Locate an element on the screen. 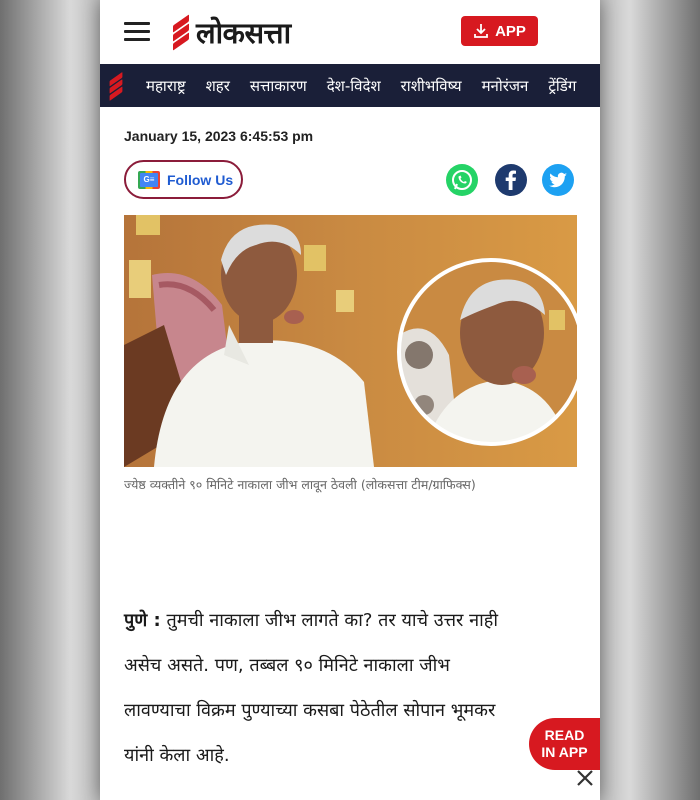 The image size is (700, 800). follow-us-button: Follow Us is located at coordinates (183, 179).